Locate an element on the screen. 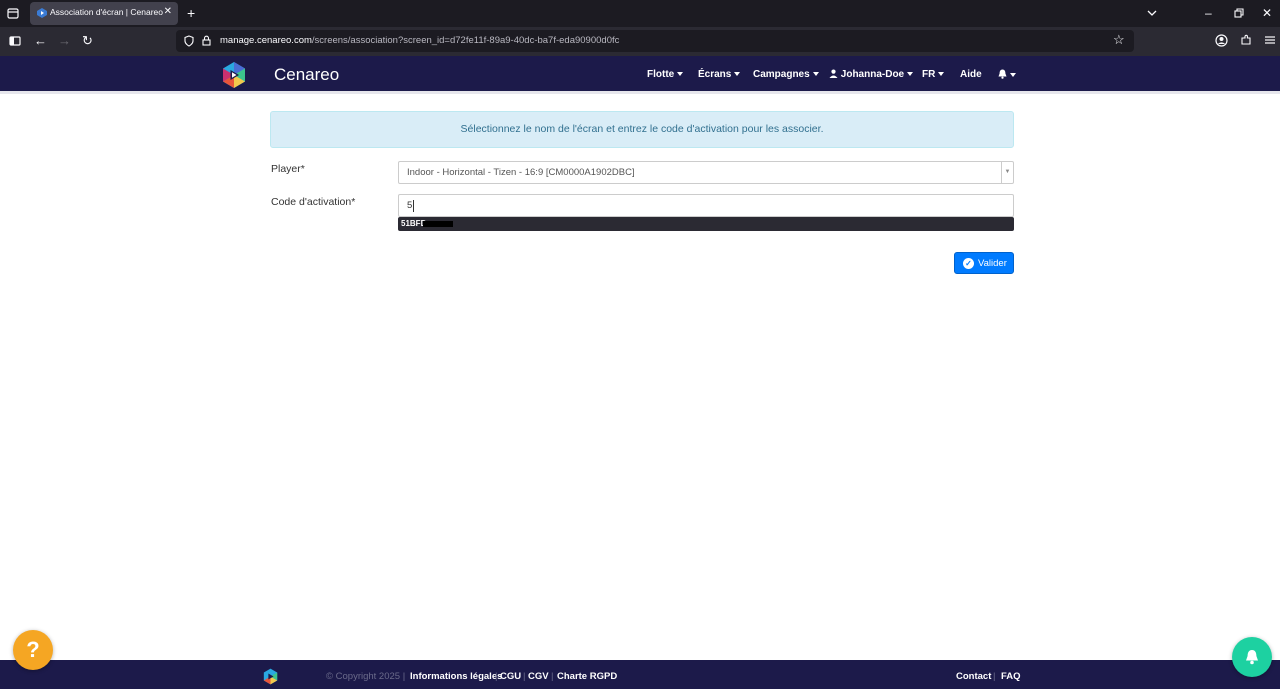 Image resolution: width=1280 pixels, height=689 pixels. cenareo-footer-logo-icon is located at coordinates (270, 676).